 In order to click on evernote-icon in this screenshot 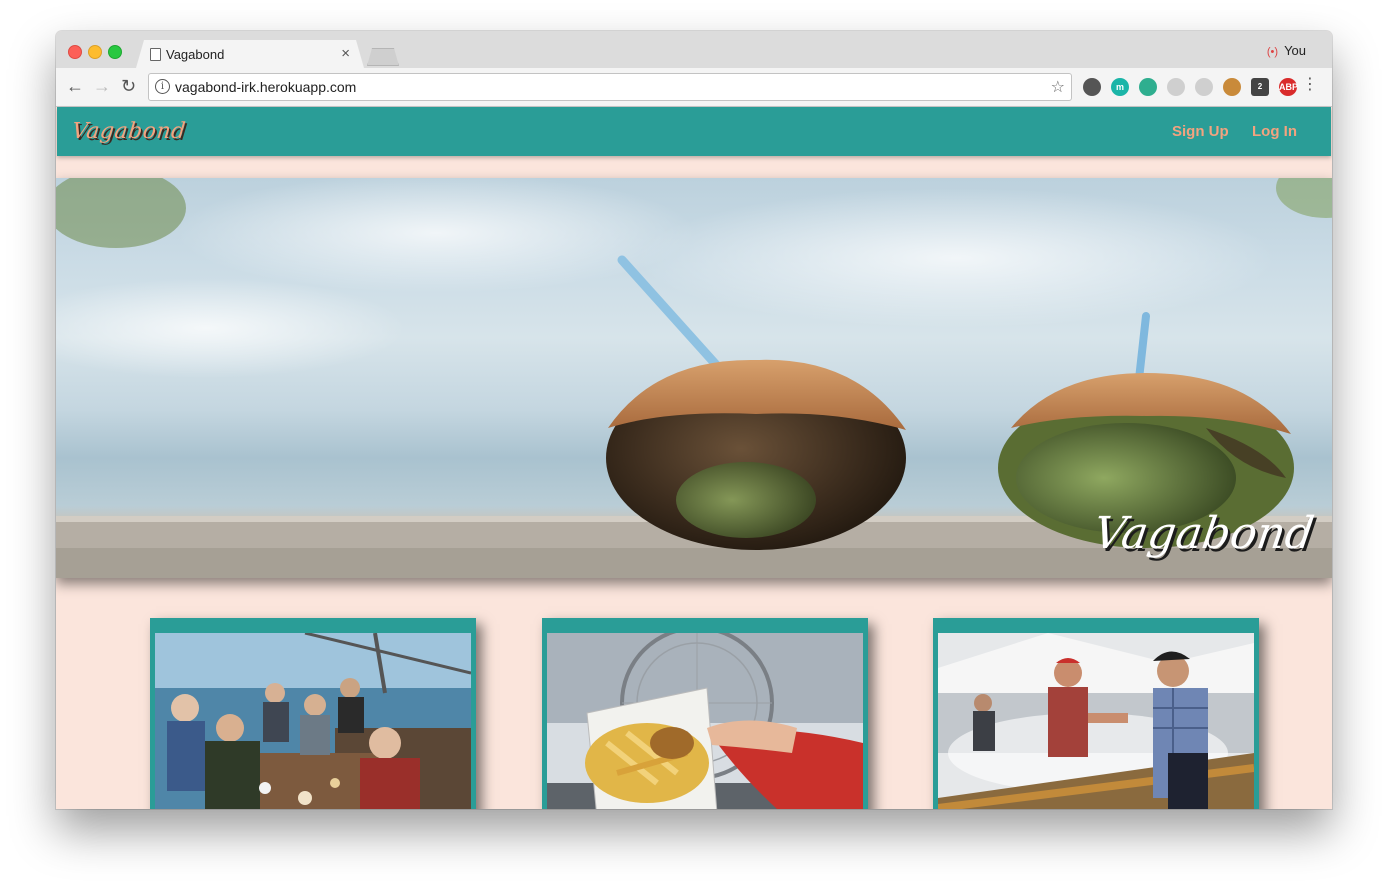, I will do `click(1092, 87)`.